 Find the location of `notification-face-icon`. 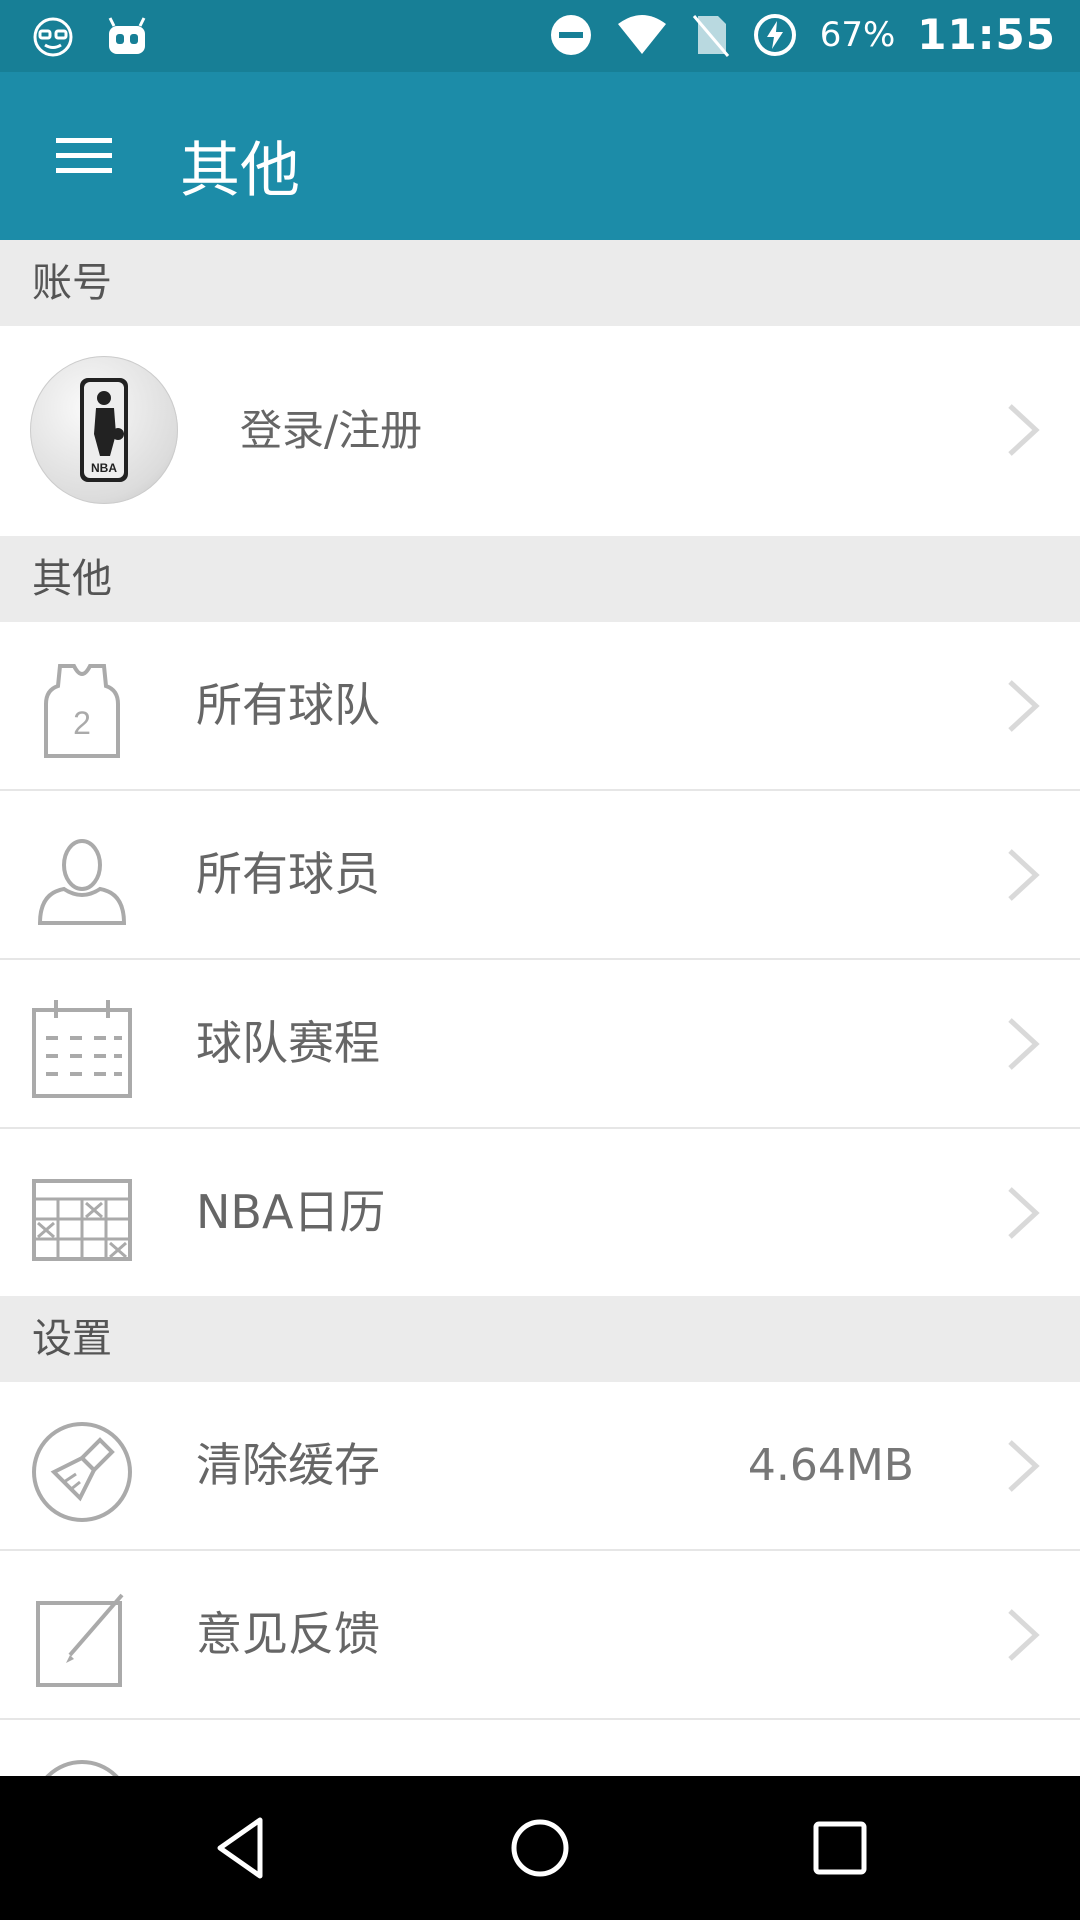

notification-face-icon is located at coordinates (53, 37).